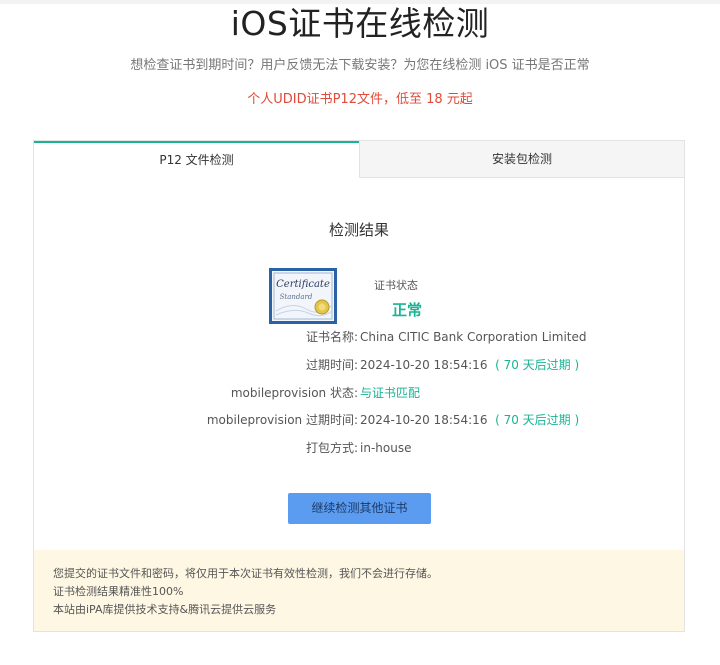 The image size is (720, 665). Describe the element at coordinates (165, 609) in the screenshot. I see `notice-line: 本站由iPA库提供技术支持&腾讯云提供云服务` at that location.